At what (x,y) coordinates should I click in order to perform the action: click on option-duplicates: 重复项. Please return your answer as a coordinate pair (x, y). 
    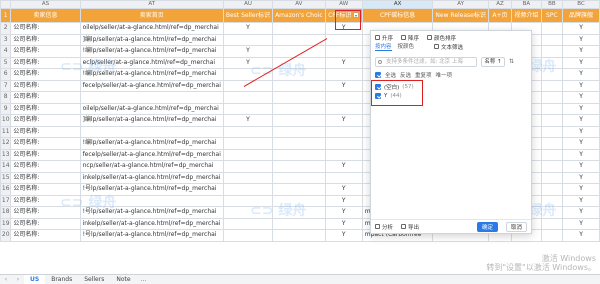
    Looking at the image, I should click on (423, 75).